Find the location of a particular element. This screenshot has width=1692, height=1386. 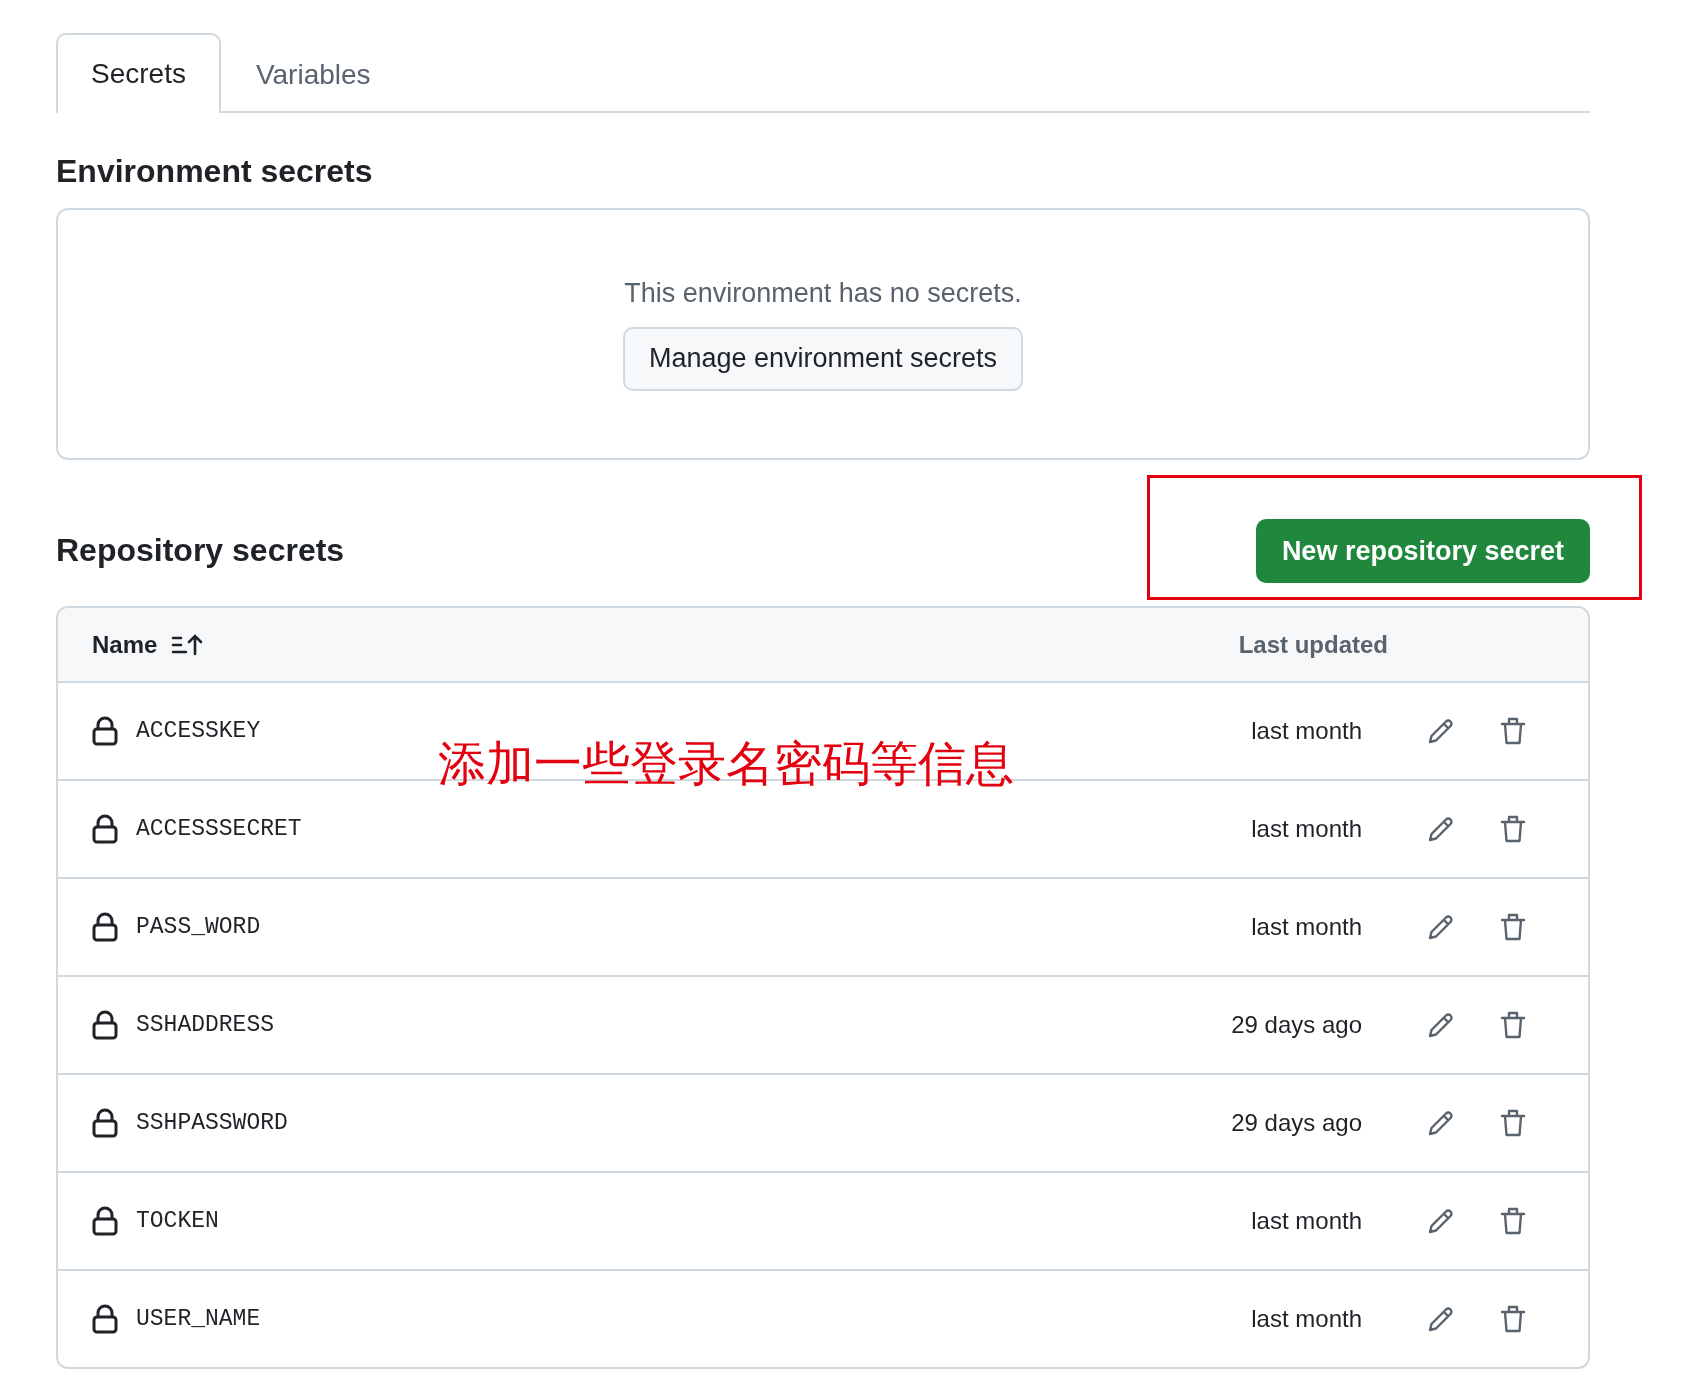

sort-ascending-icon is located at coordinates (187, 644).